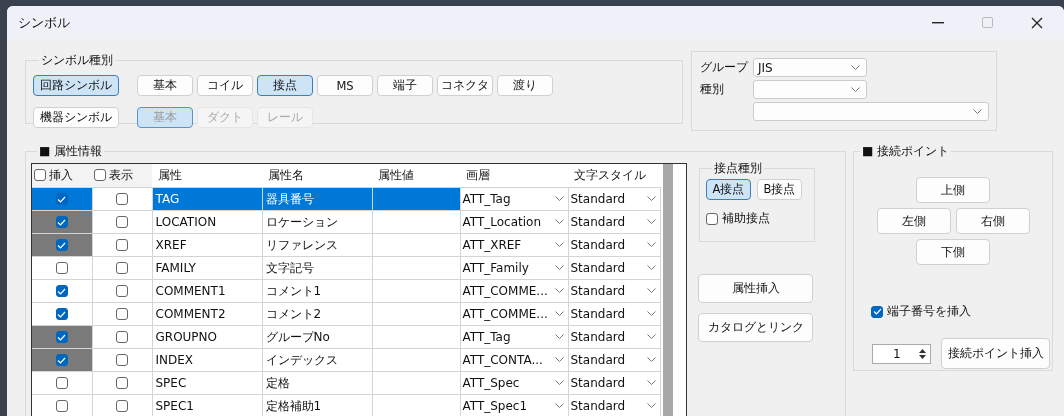 The height and width of the screenshot is (416, 1064). I want to click on left-side-button: 左側, so click(913, 221).